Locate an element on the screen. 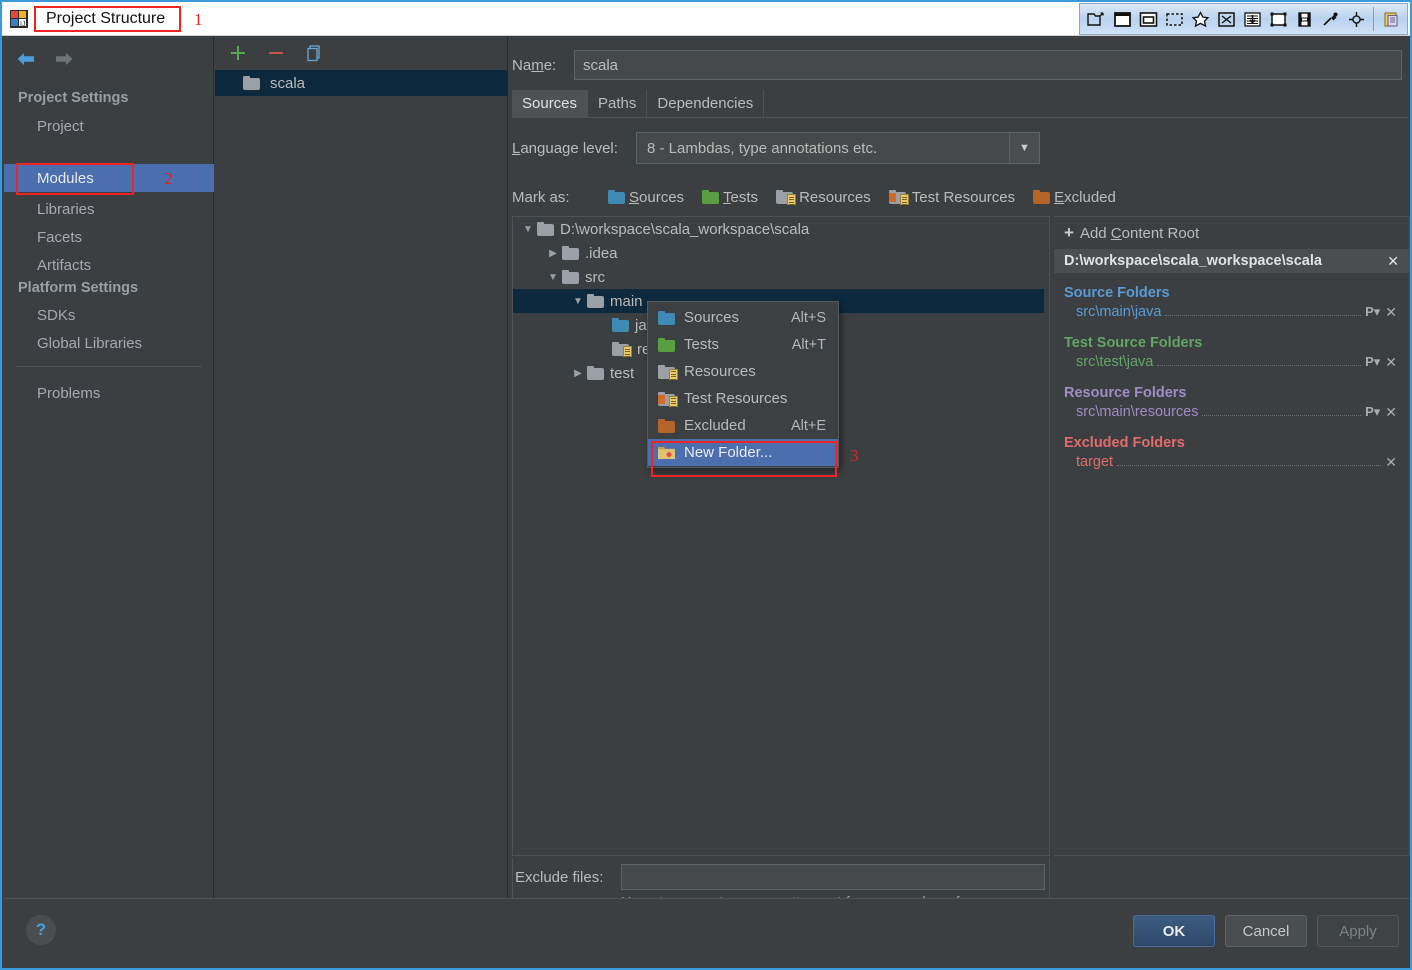 This screenshot has width=1412, height=970. ok-button: OK is located at coordinates (1174, 931).